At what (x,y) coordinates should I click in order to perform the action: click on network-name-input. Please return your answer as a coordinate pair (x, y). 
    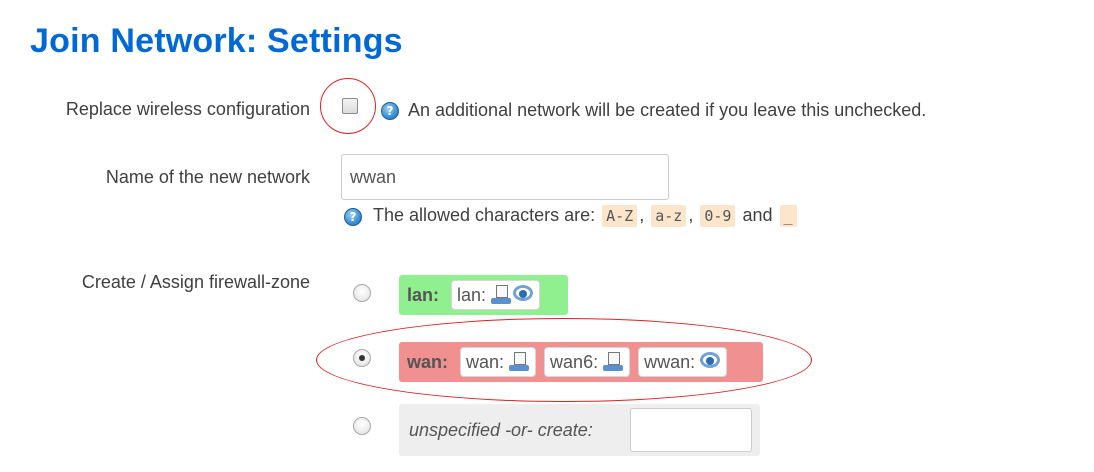
    Looking at the image, I should click on (505, 177).